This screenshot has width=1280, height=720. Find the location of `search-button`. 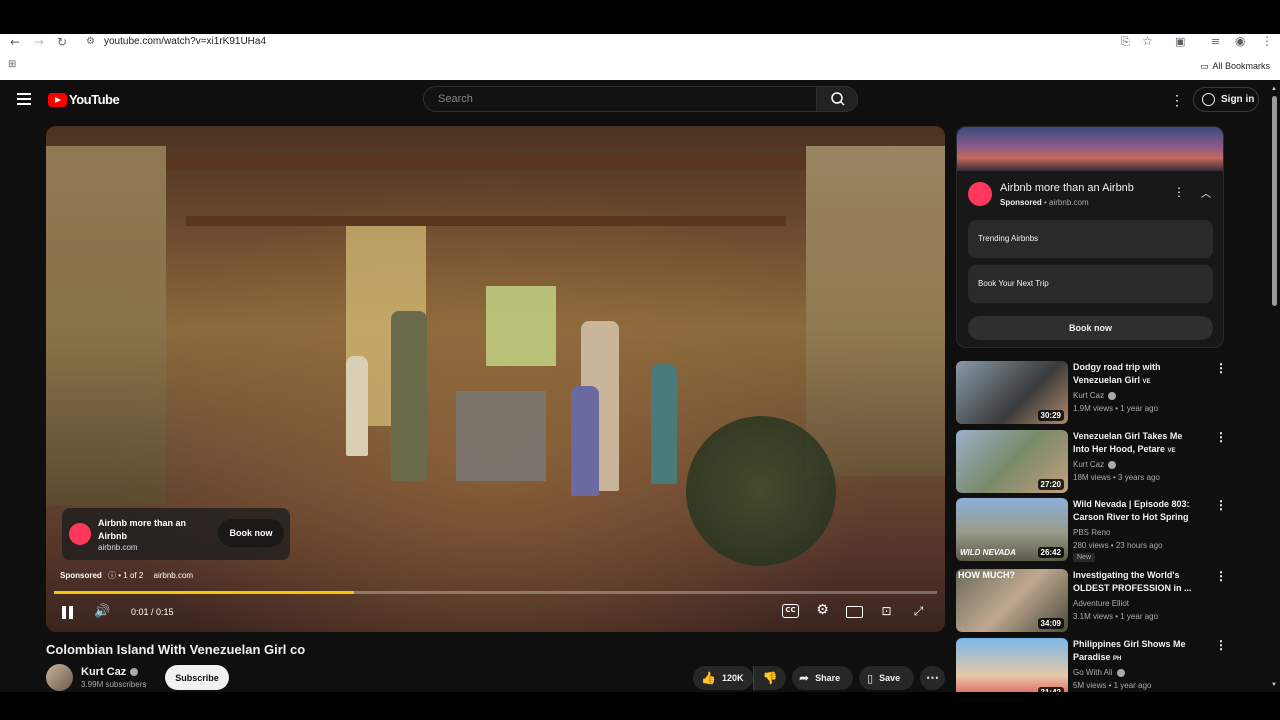

search-button is located at coordinates (837, 99).